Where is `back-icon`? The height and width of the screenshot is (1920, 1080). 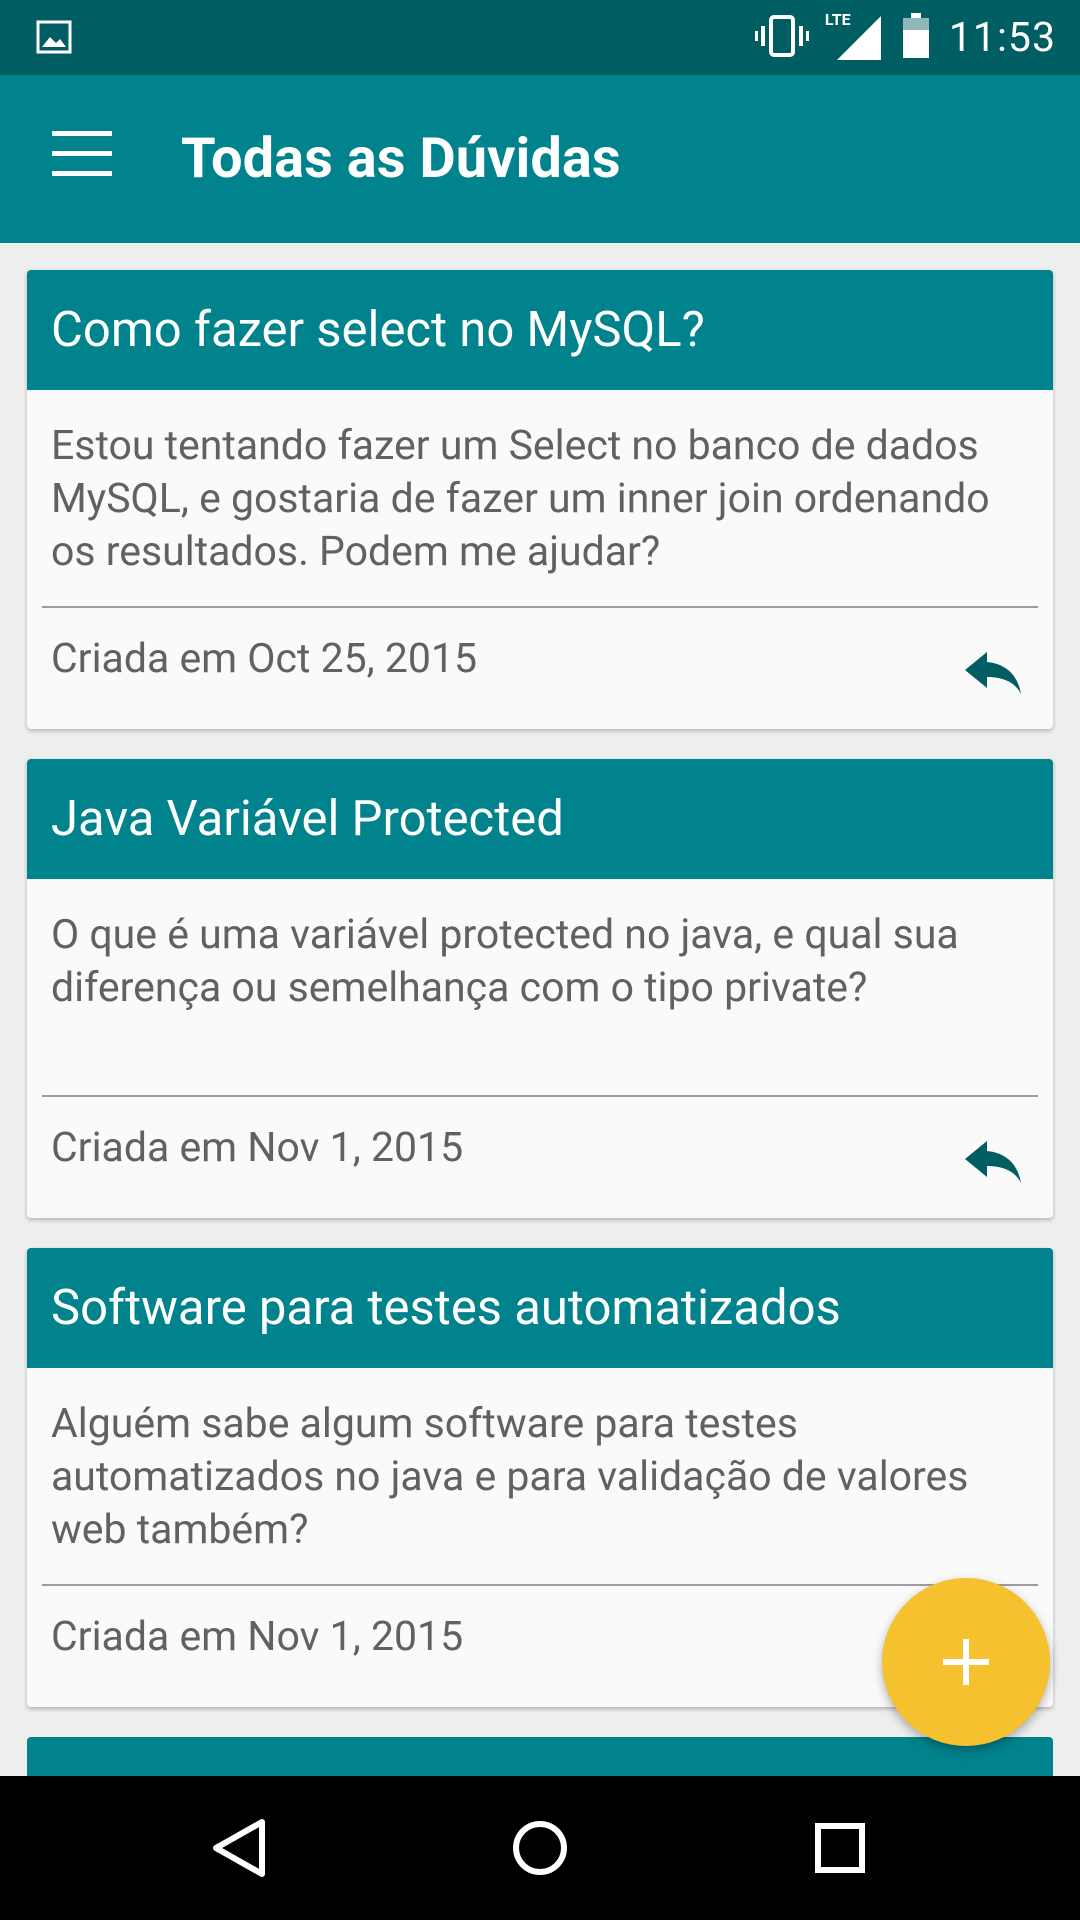
back-icon is located at coordinates (240, 1848).